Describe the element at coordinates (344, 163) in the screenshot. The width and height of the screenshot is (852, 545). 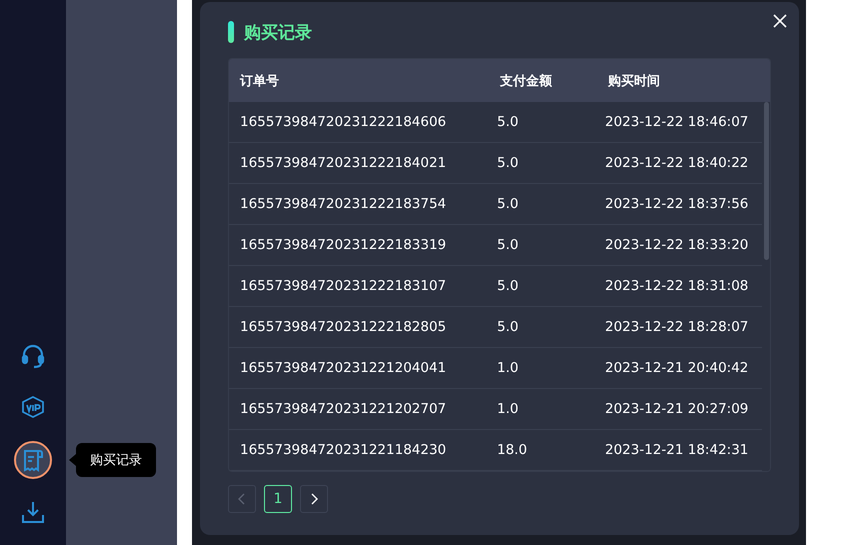
I see `table-cell-text: 165573984720231222184021` at that location.